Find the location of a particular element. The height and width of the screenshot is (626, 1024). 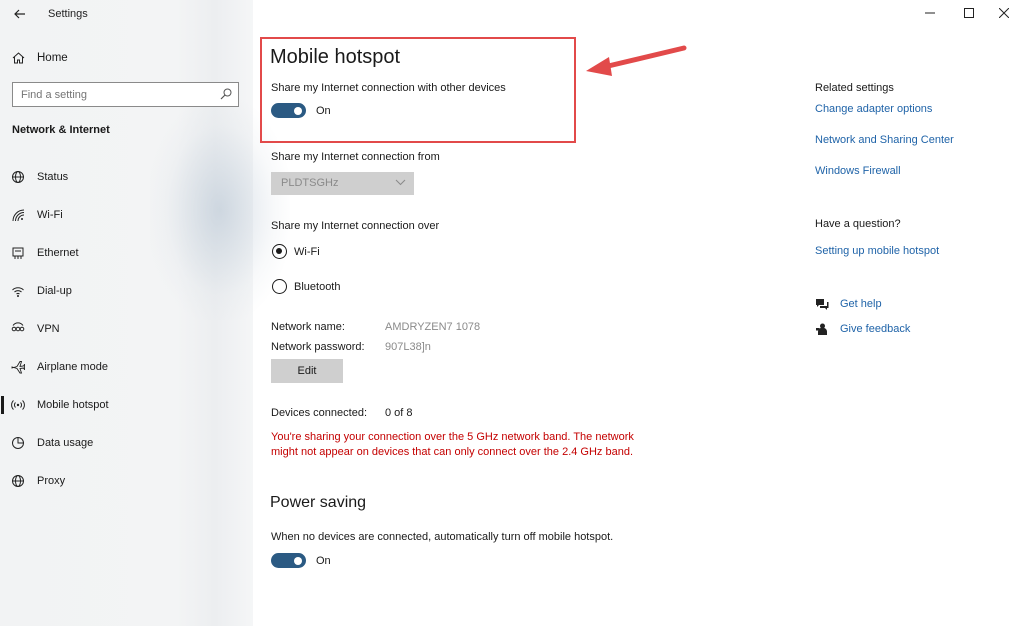

sidebar-item-mobile-hotspot: Mobile hotspot is located at coordinates (126, 405).